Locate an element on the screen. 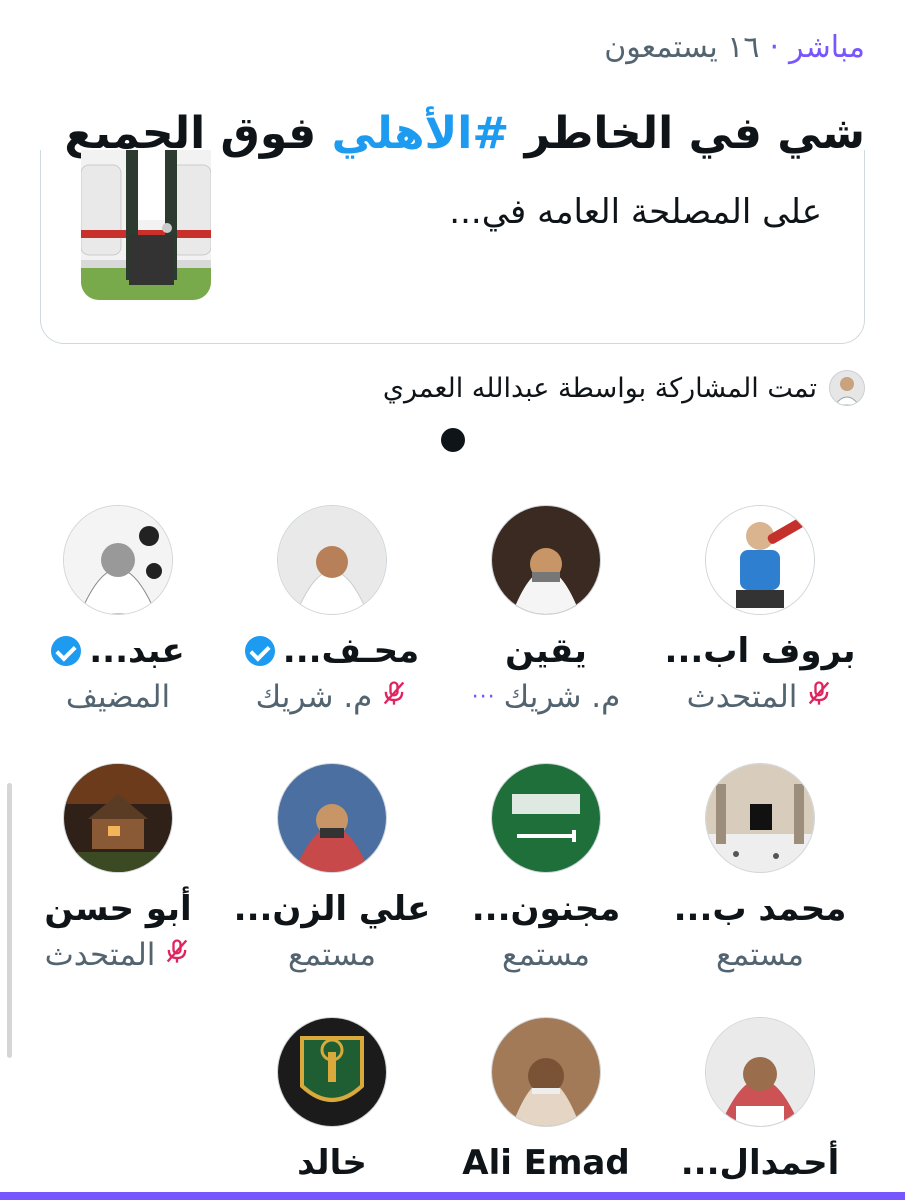 Image resolution: width=905 pixels, height=1200 pixels. participant-role-row: م. شريك ··· is located at coordinates (546, 697).